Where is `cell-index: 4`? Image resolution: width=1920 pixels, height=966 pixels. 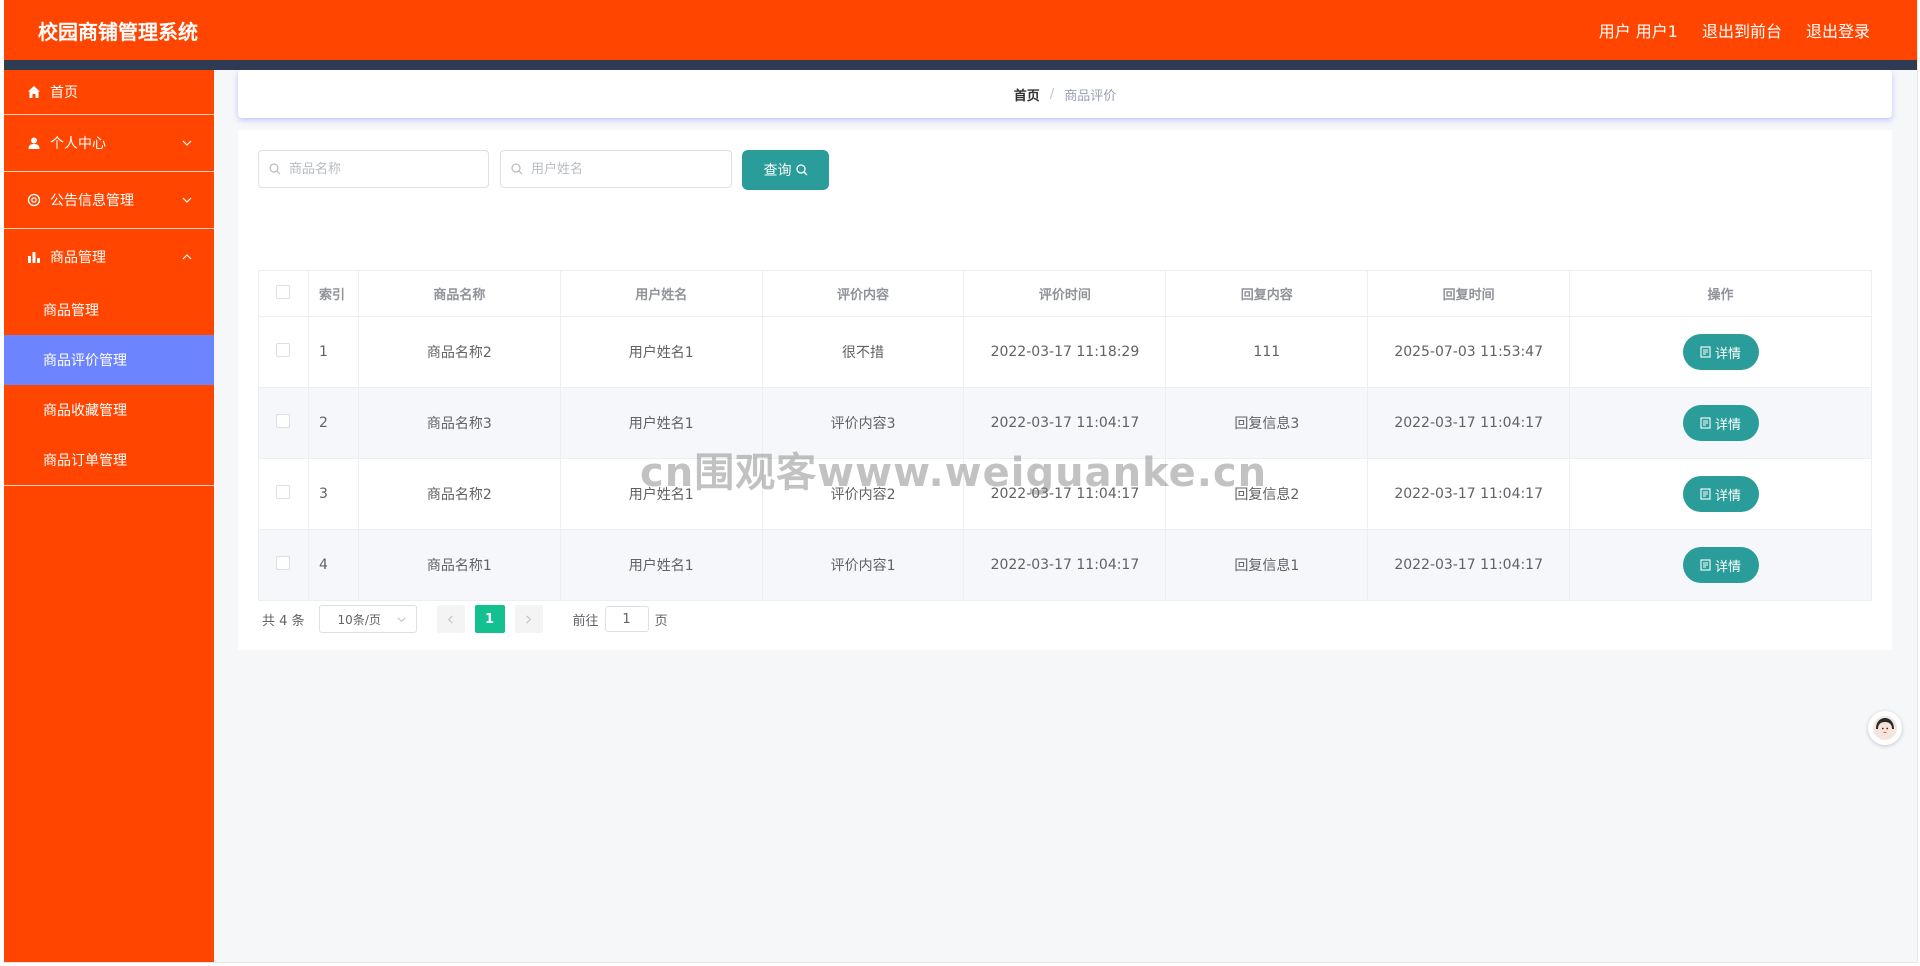
cell-index: 4 is located at coordinates (333, 565).